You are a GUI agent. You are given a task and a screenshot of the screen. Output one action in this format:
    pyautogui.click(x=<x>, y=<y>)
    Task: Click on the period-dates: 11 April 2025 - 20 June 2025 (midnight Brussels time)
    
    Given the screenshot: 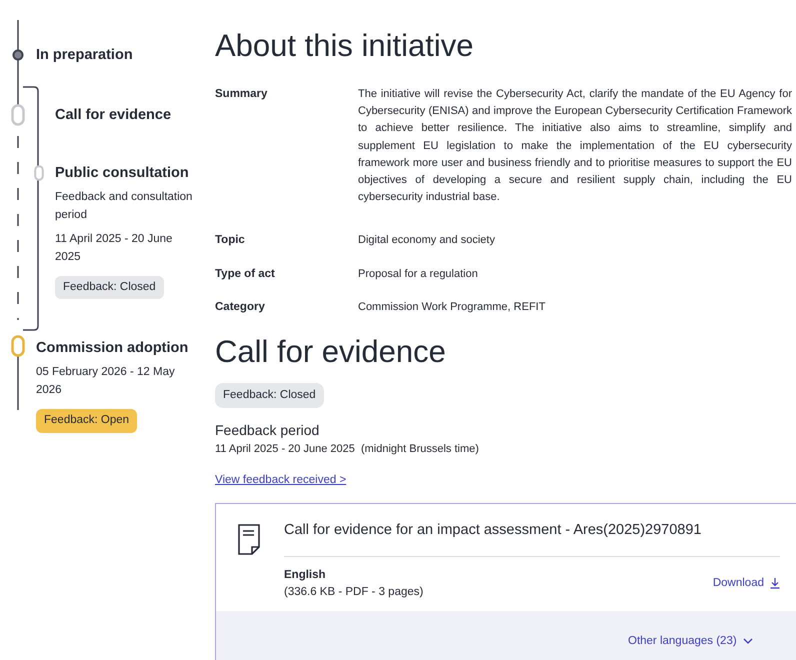 What is the action you would take?
    pyautogui.click(x=347, y=450)
    